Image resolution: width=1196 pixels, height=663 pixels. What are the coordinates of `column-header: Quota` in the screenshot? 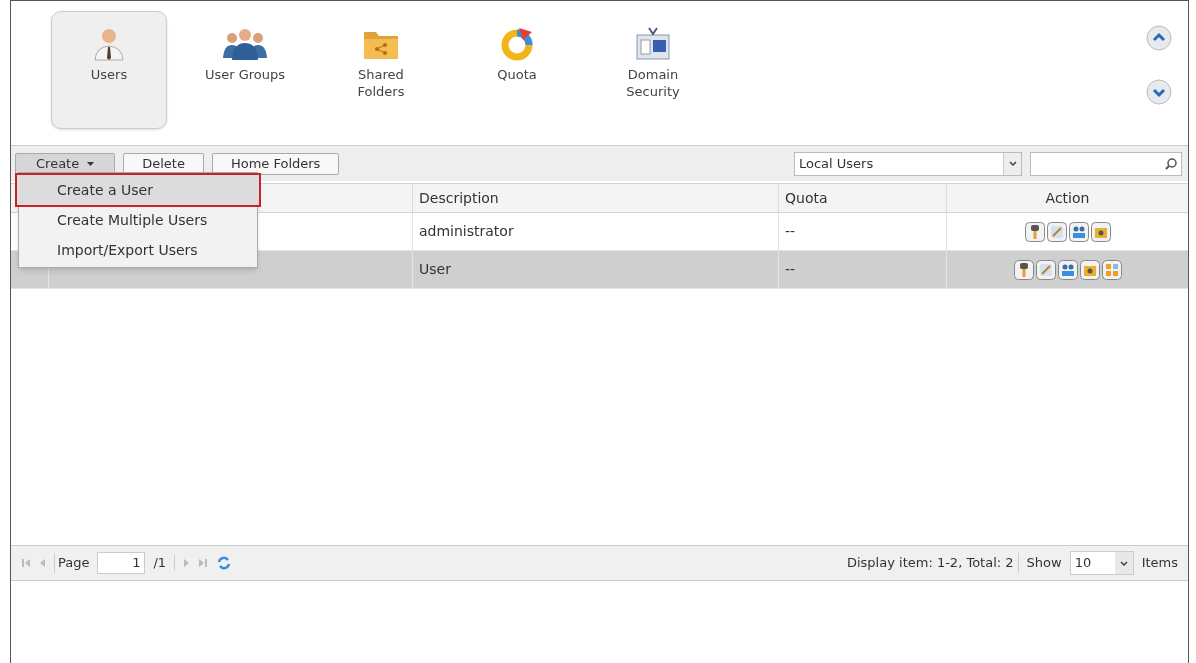 It's located at (863, 198).